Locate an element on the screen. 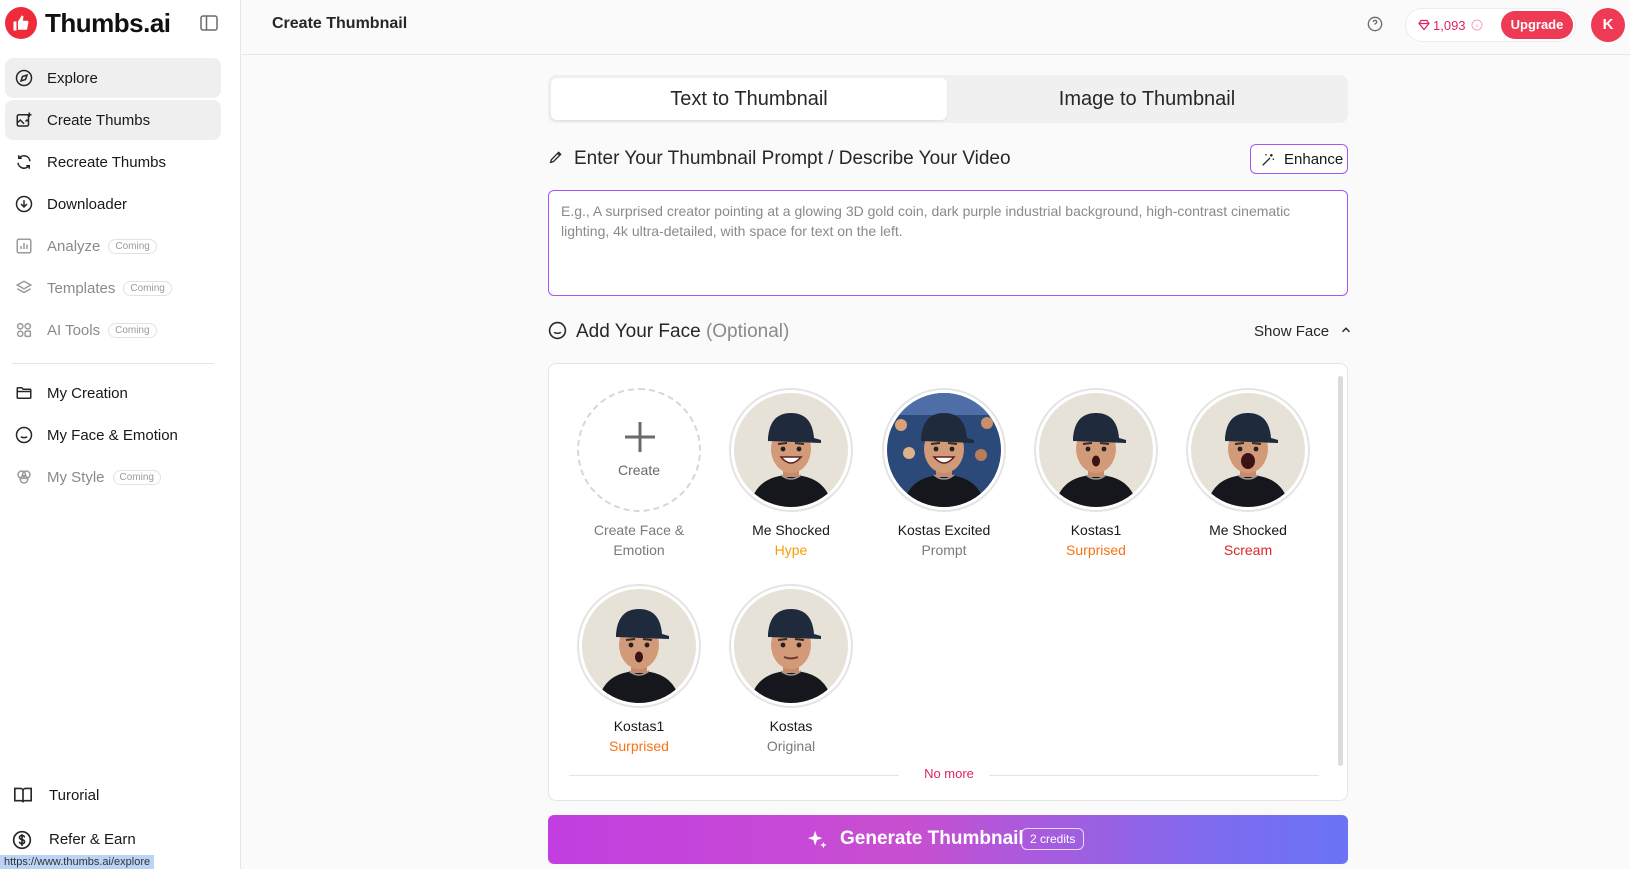 The height and width of the screenshot is (869, 1630). sidebar-item-my-face-emotion: My Face & Emotion is located at coordinates (113, 435).